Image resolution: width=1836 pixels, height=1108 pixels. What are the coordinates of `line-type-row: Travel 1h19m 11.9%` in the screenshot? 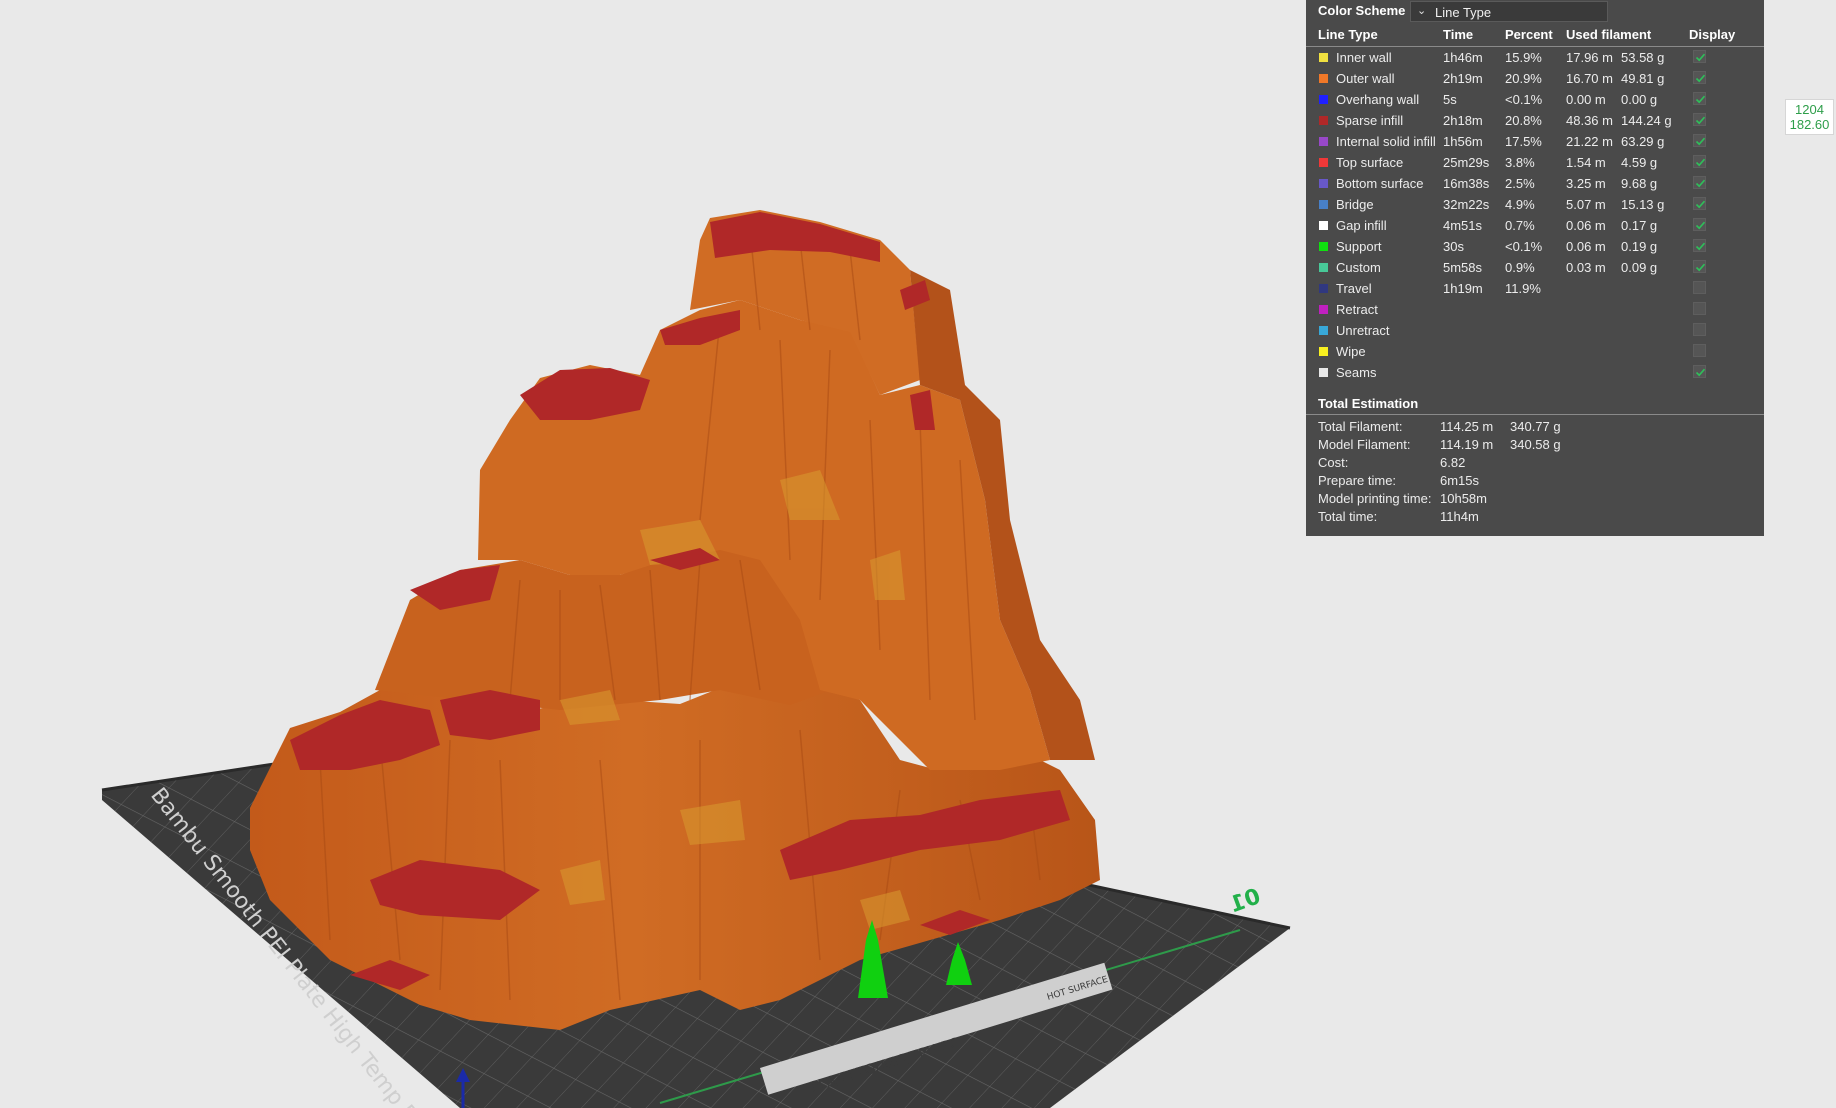 It's located at (1535, 288).